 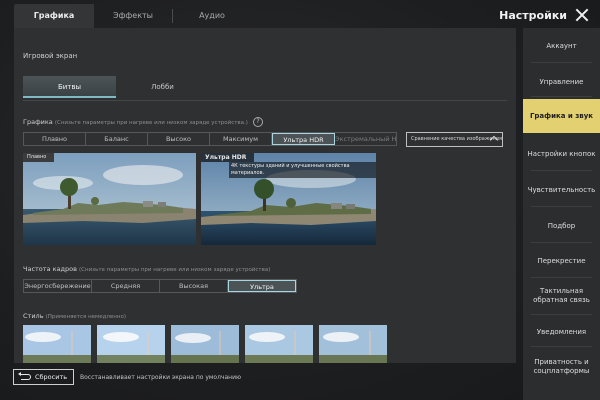 I want to click on fps-option-ultra: Ультра, so click(x=262, y=286).